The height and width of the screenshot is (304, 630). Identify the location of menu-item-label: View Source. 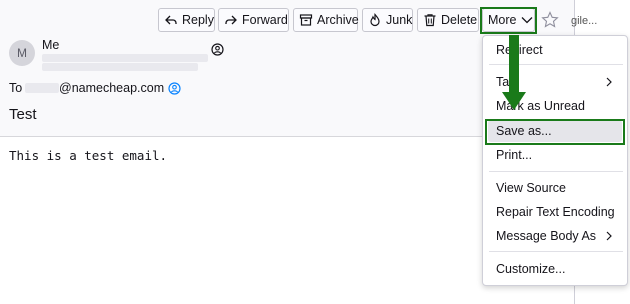
(531, 188).